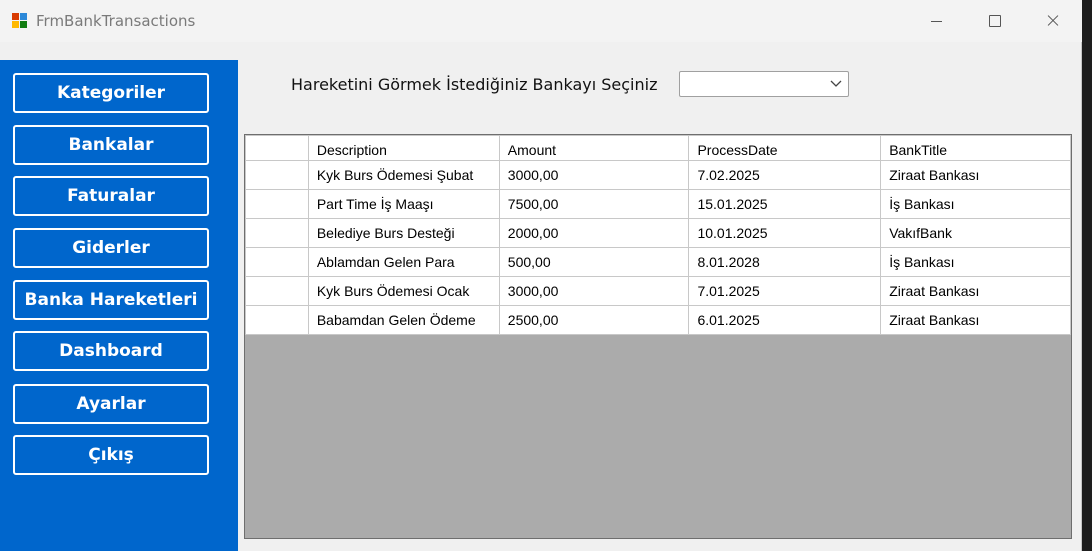 Image resolution: width=1092 pixels, height=551 pixels. Describe the element at coordinates (785, 148) in the screenshot. I see `column-header-processdate: ProcessDate` at that location.